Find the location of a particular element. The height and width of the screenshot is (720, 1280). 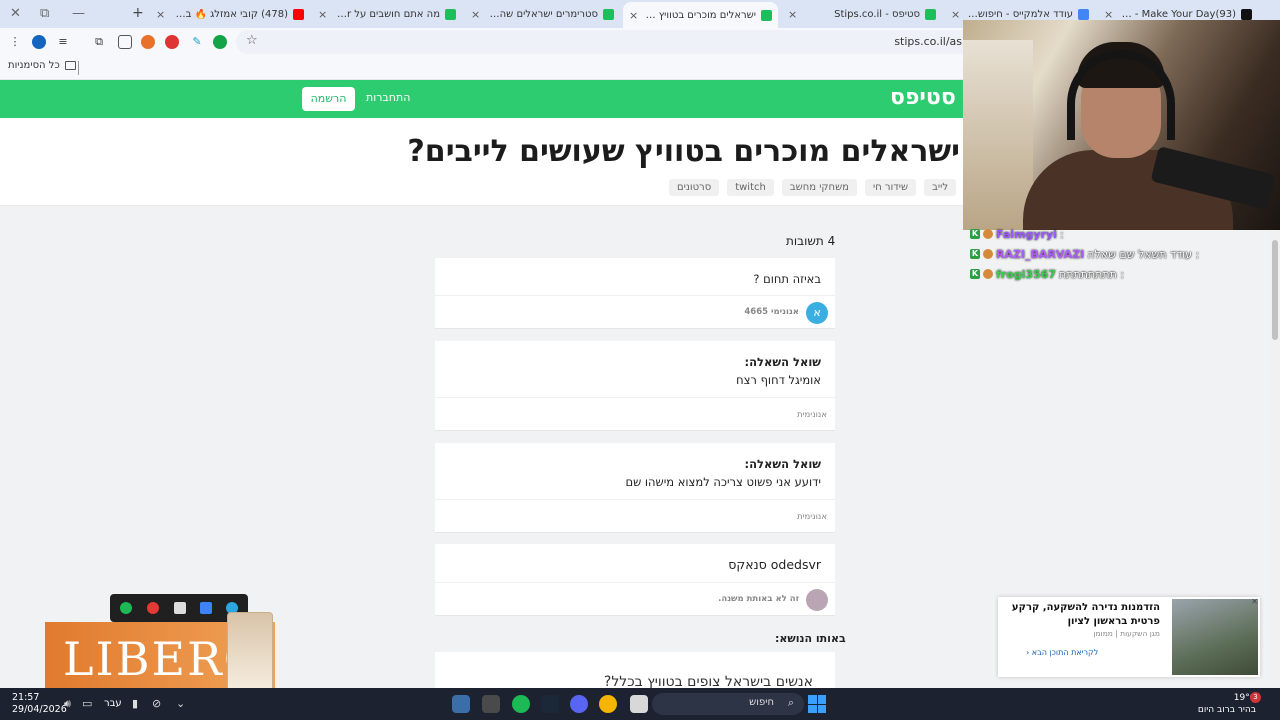

taskbar-search: ⌕ חיפוש is located at coordinates (728, 704).